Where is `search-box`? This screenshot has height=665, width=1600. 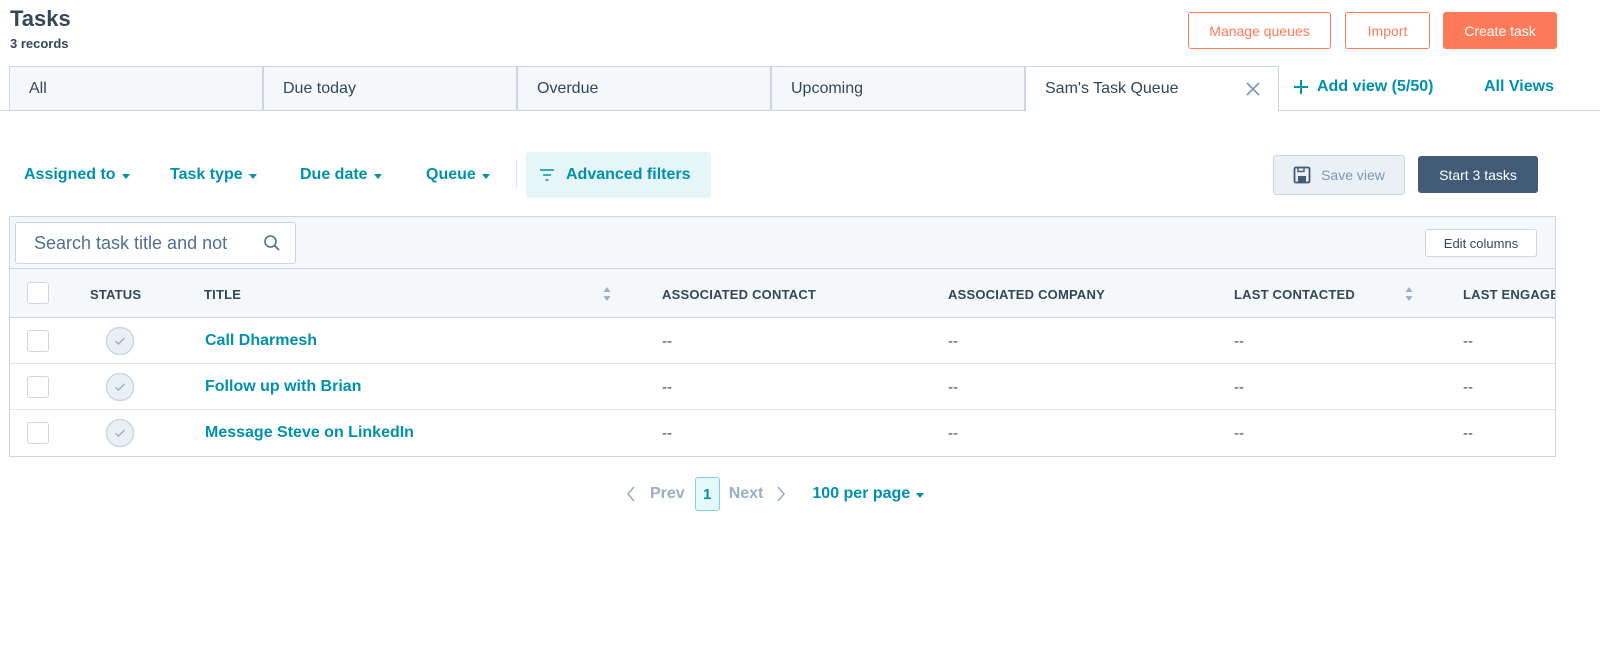 search-box is located at coordinates (155, 243).